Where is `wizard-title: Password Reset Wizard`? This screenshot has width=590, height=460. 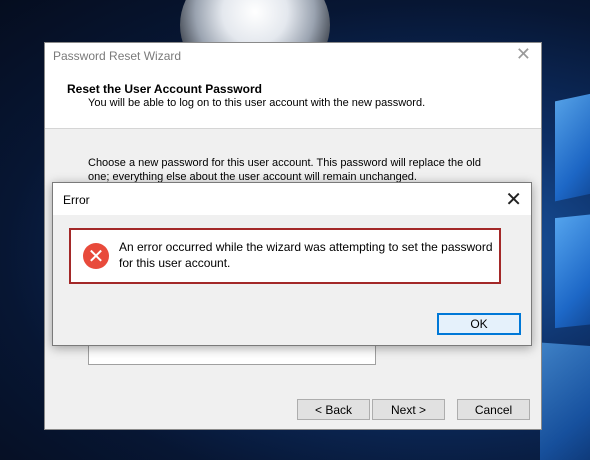 wizard-title: Password Reset Wizard is located at coordinates (117, 56).